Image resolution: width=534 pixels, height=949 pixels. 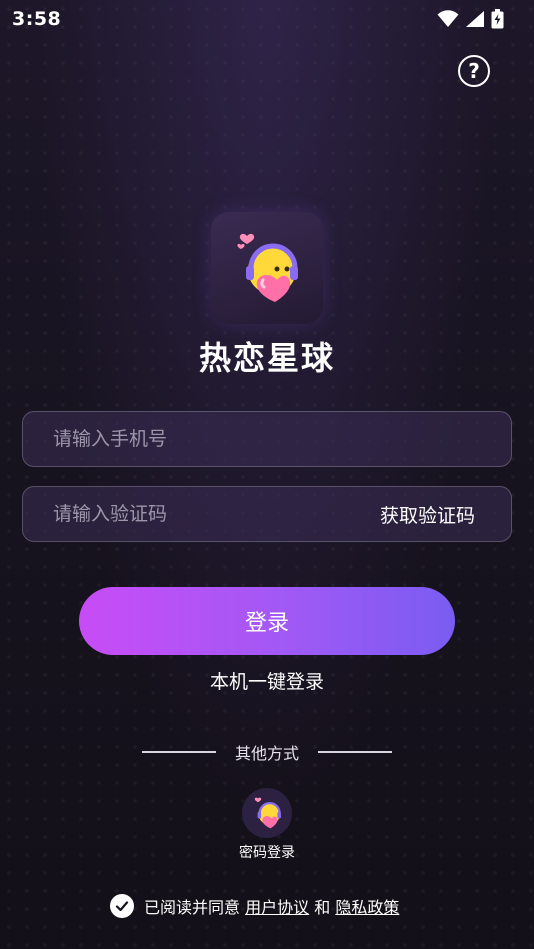 I want to click on code-input, so click(x=216, y=514).